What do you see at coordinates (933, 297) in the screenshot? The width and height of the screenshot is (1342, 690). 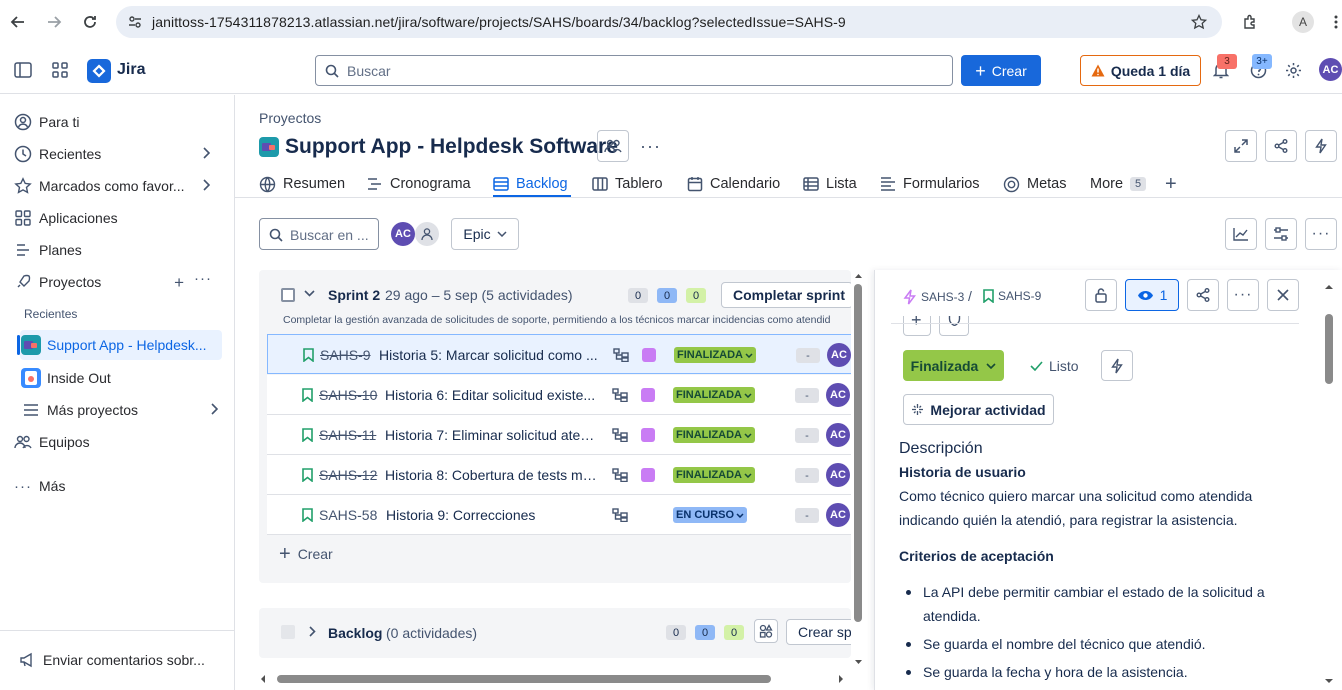 I see `parent-issue-link: SAHS-3` at bounding box center [933, 297].